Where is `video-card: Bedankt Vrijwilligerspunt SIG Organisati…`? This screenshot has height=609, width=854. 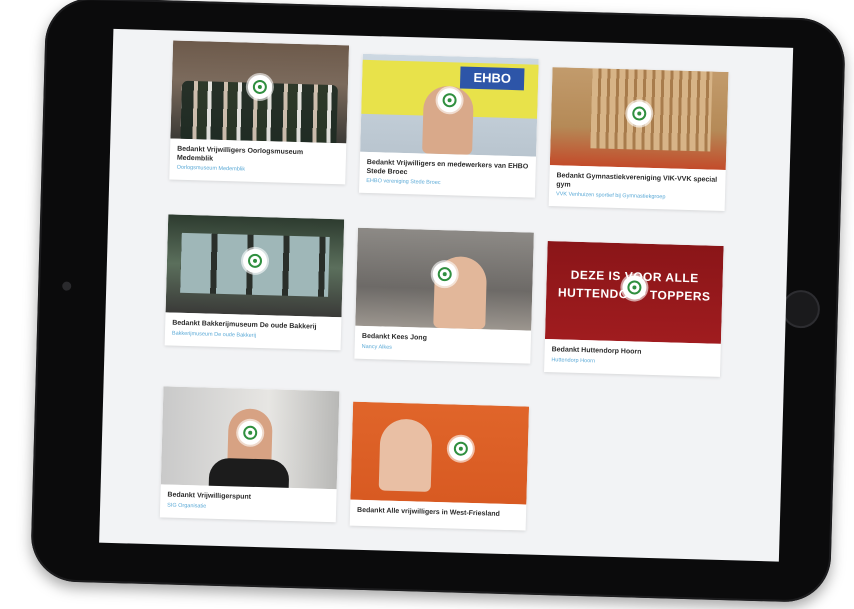
video-card: Bedankt Vrijwilligerspunt SIG Organisati… is located at coordinates (249, 454).